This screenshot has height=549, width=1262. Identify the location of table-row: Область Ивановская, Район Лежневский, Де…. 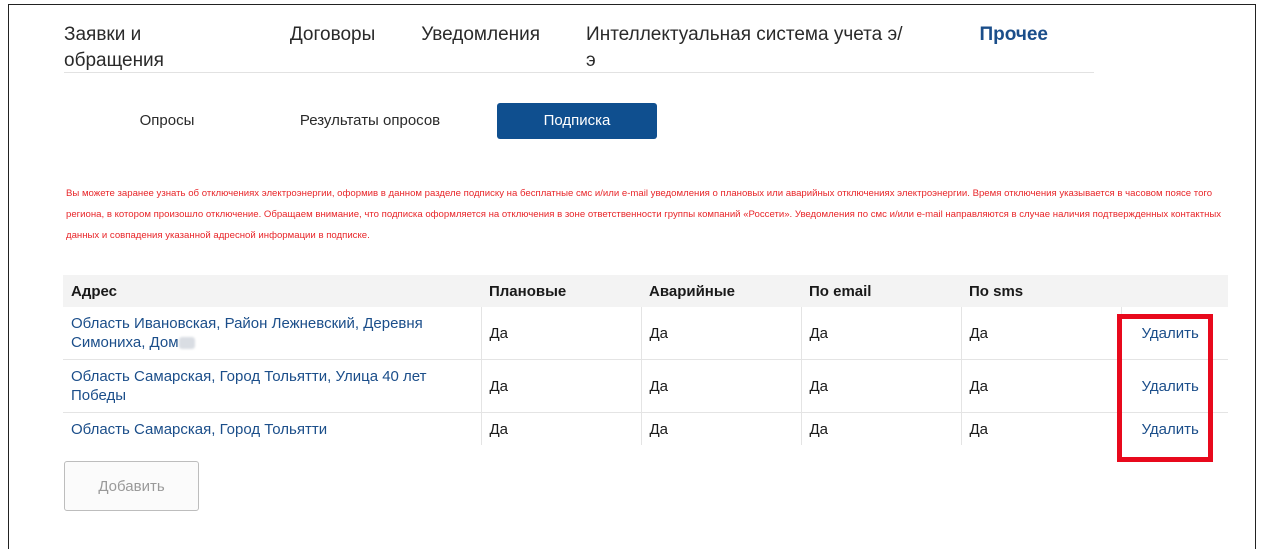
(645, 333).